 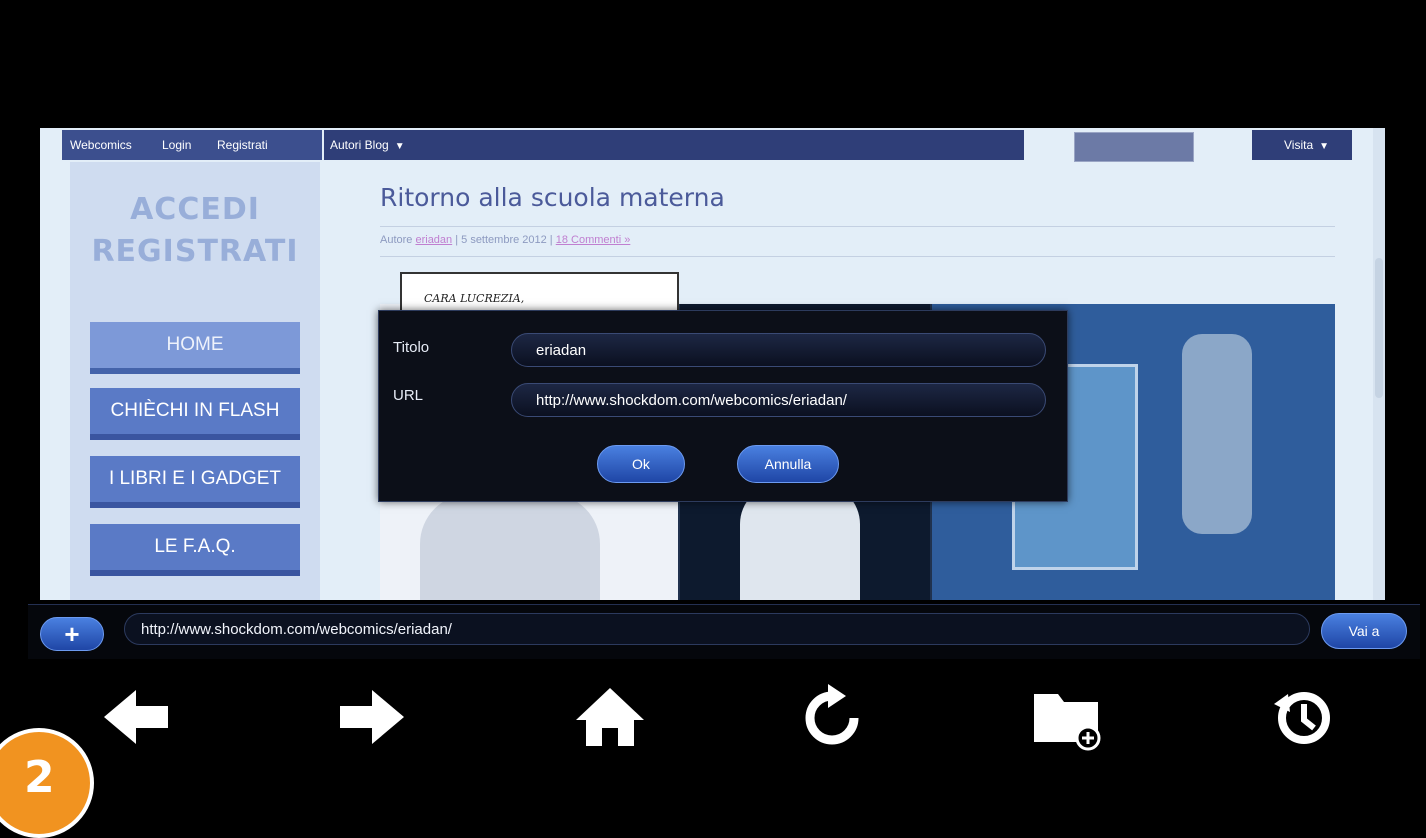 What do you see at coordinates (195, 547) in the screenshot?
I see `menu-faq: LE F.A.Q.` at bounding box center [195, 547].